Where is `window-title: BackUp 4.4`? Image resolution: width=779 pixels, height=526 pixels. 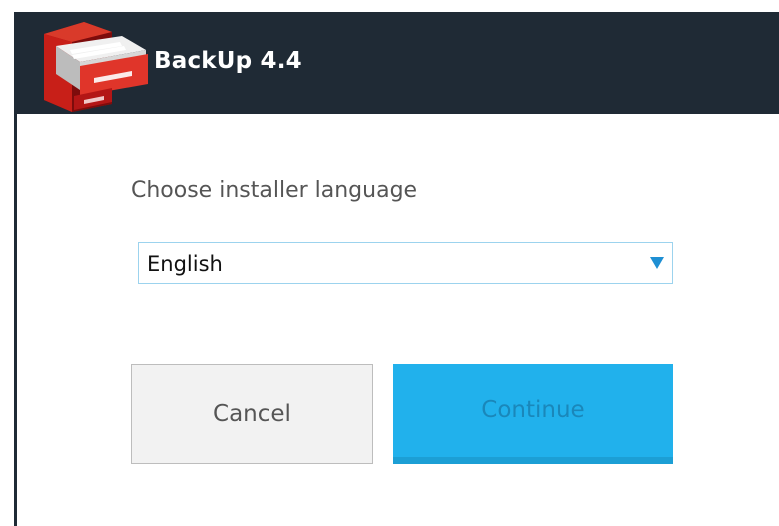
window-title: BackUp 4.4 is located at coordinates (228, 61).